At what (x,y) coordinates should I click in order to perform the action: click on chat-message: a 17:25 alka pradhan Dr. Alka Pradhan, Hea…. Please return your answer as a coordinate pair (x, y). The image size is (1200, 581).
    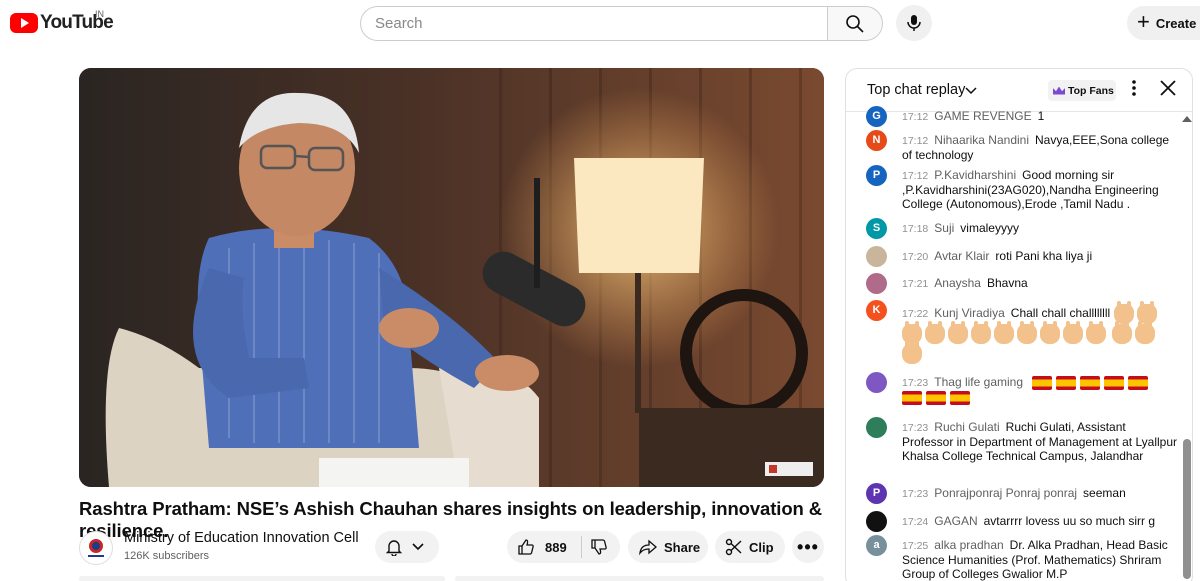
    Looking at the image, I should click on (1022, 558).